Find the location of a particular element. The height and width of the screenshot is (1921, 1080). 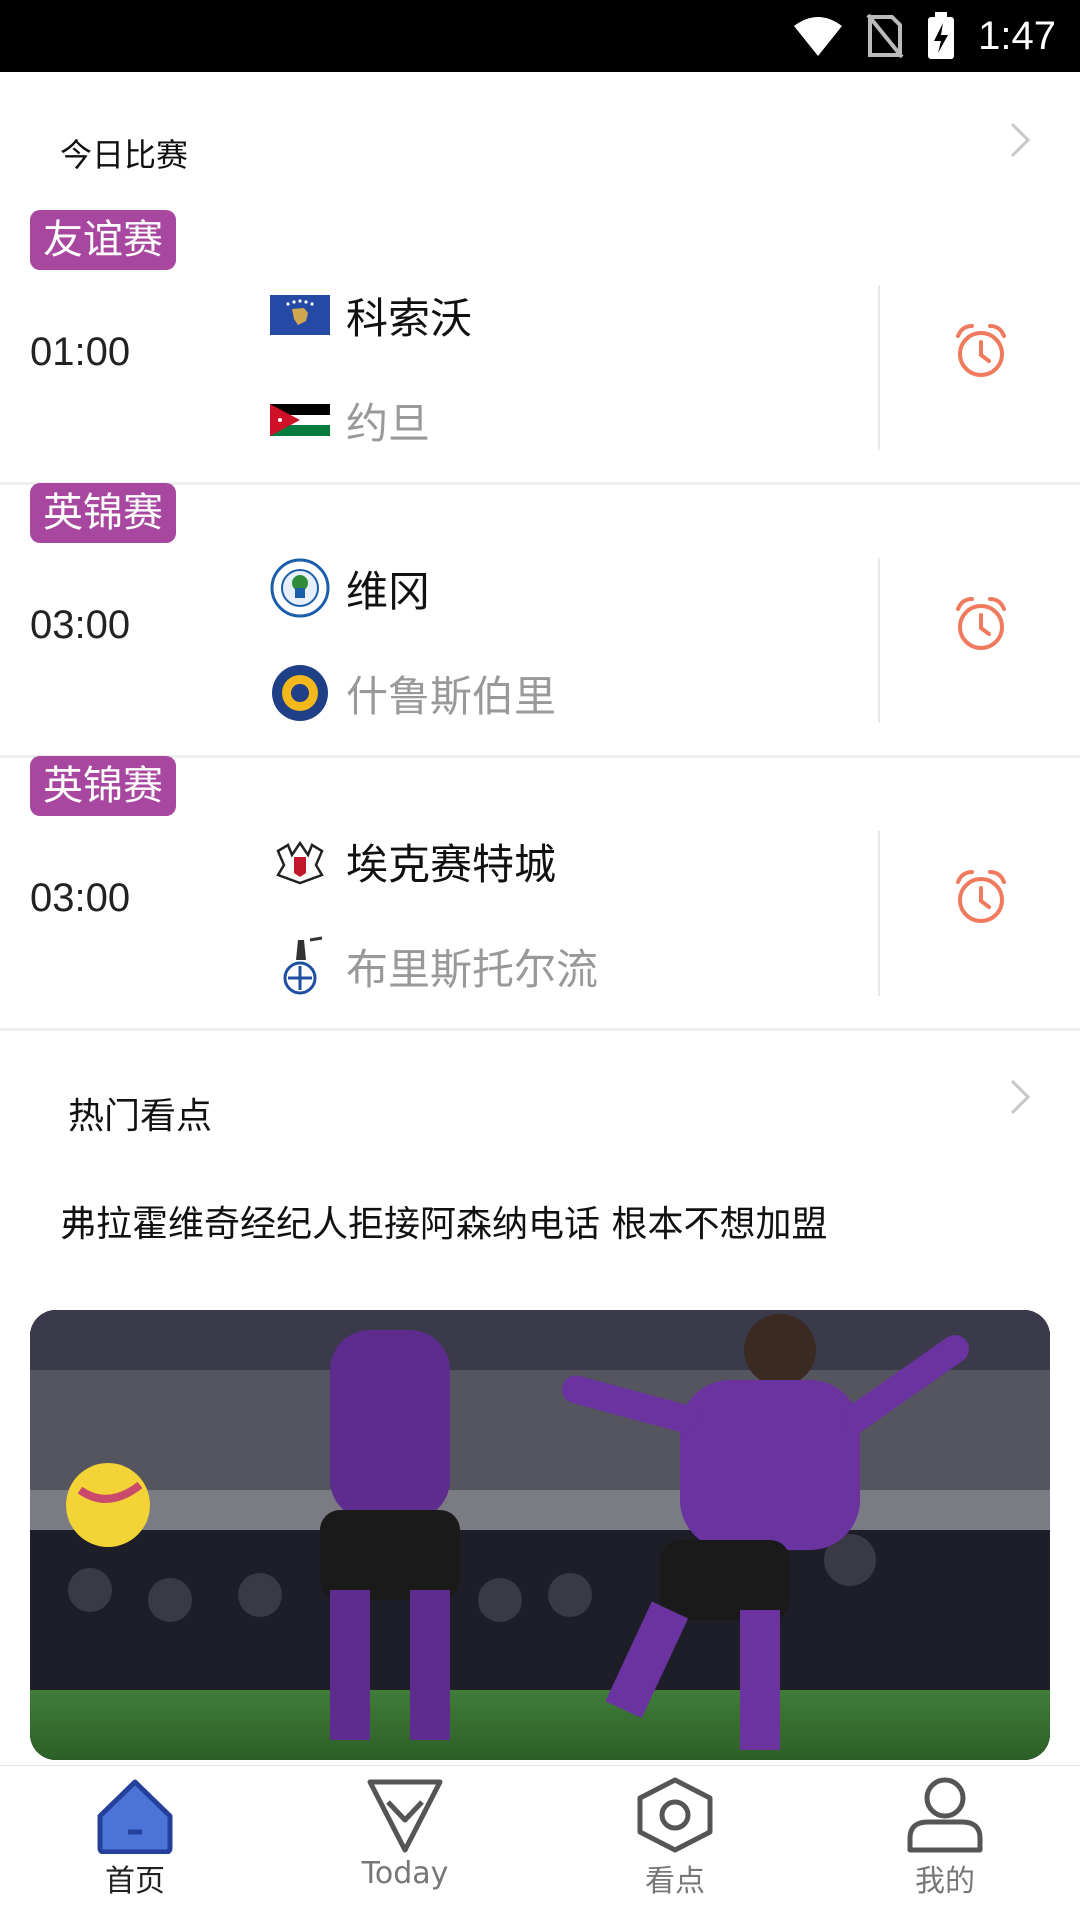

battery-charging-icon is located at coordinates (941, 35).